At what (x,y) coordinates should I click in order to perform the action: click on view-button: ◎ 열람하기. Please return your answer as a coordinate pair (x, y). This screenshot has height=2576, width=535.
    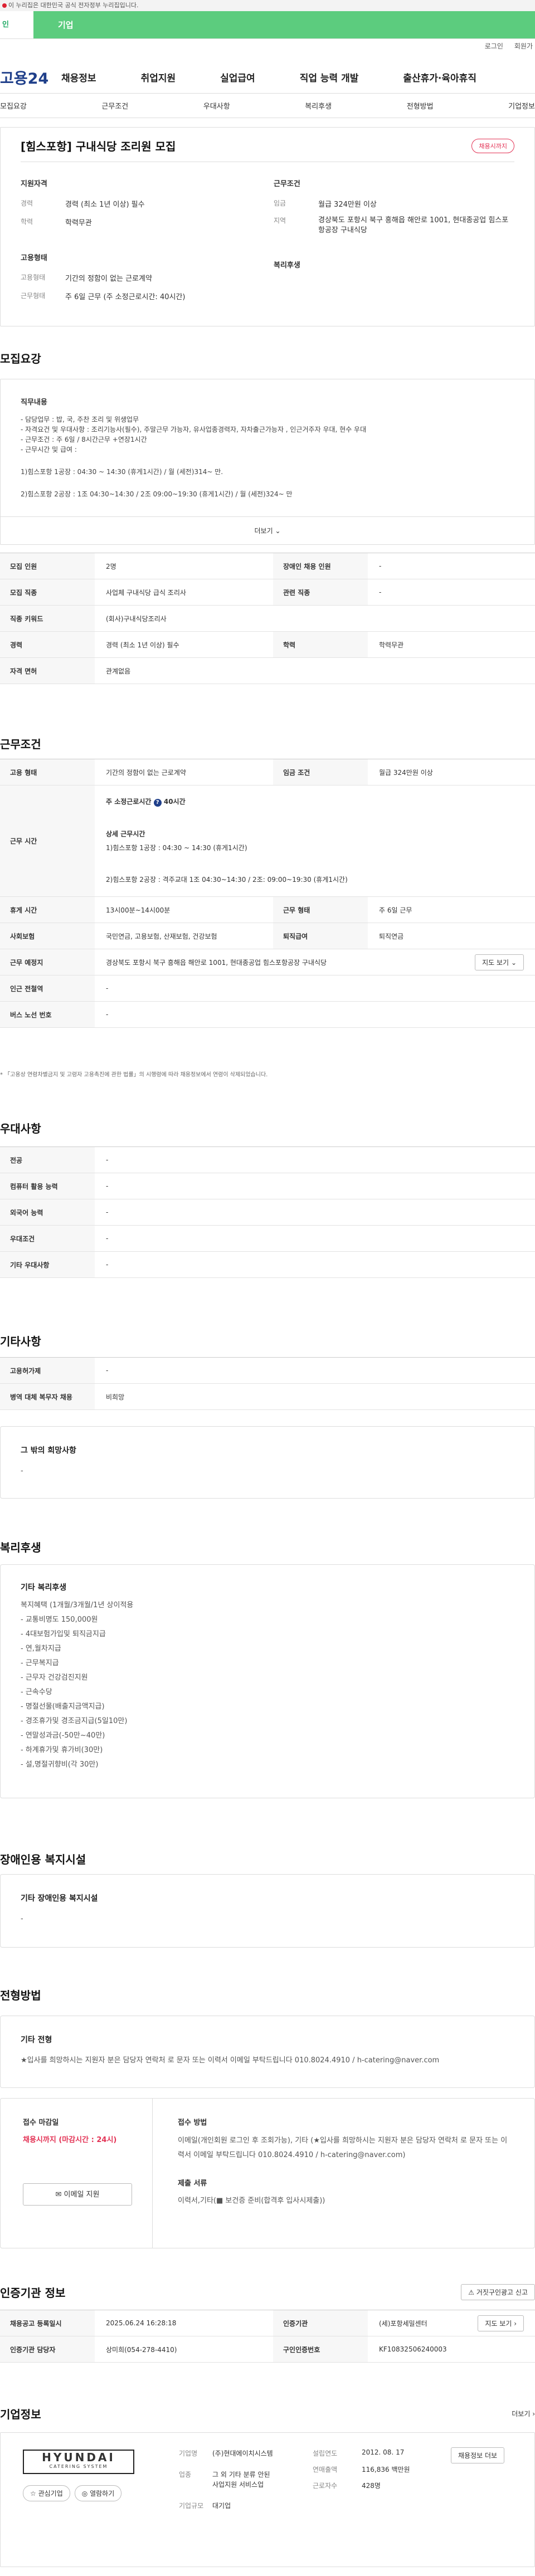
    Looking at the image, I should click on (98, 2493).